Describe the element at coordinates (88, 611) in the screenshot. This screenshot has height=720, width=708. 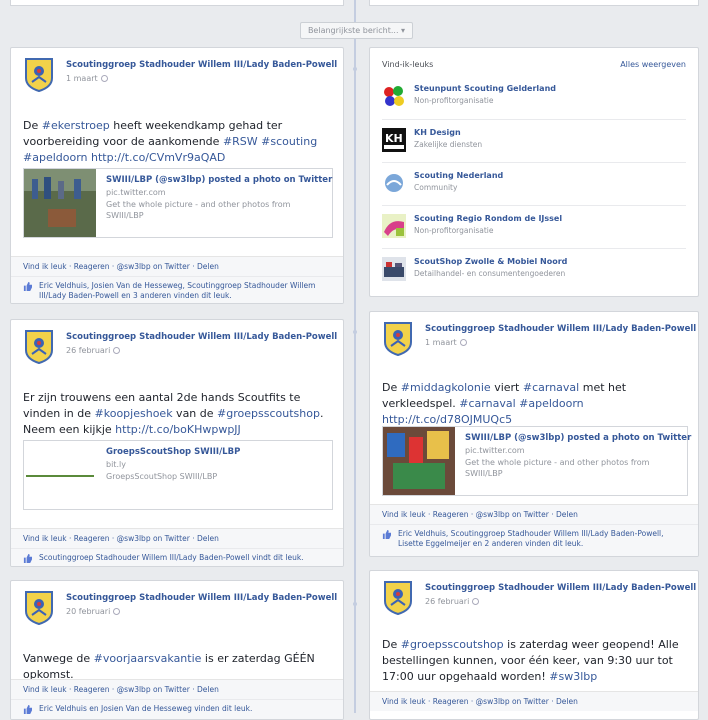
I see `post-date-text: 20 februari` at that location.